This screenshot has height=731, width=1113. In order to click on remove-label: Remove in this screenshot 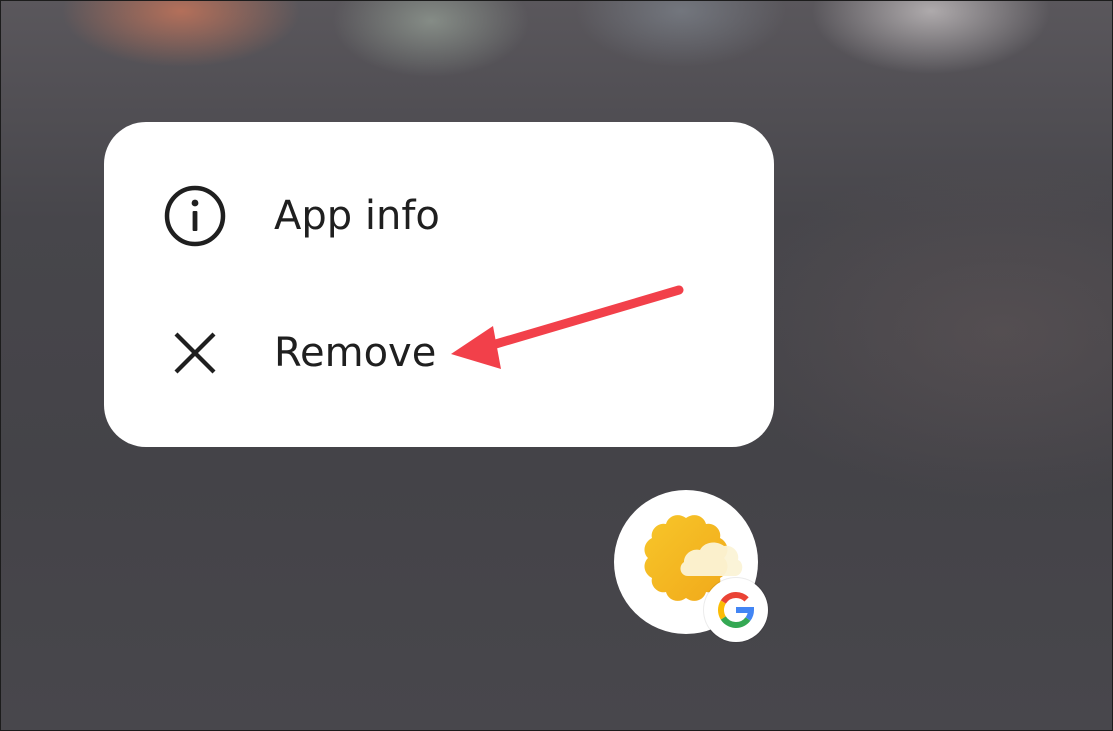, I will do `click(355, 353)`.